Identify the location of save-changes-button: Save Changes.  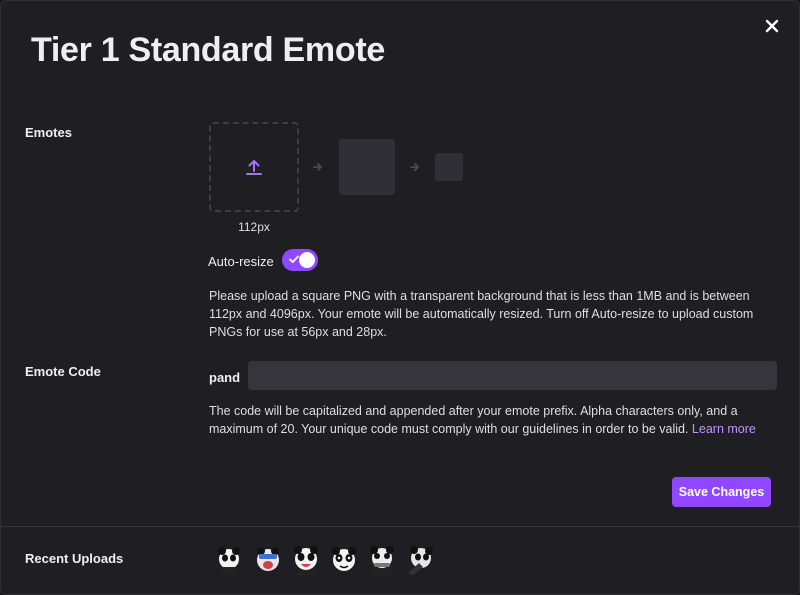
(721, 492).